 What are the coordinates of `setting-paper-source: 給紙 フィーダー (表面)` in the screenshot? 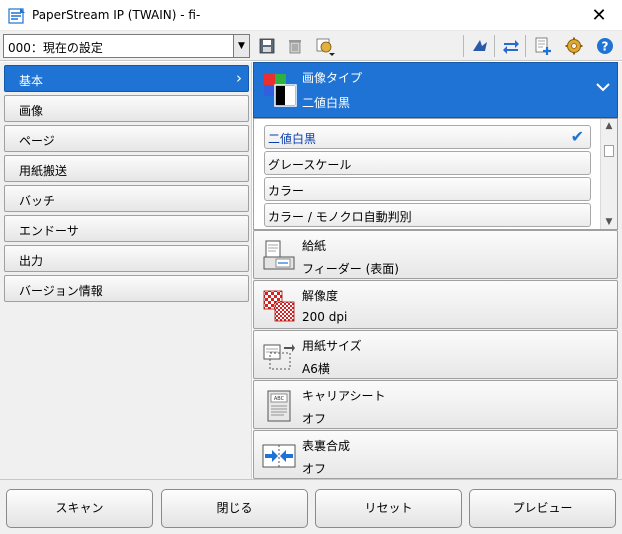 It's located at (435, 254).